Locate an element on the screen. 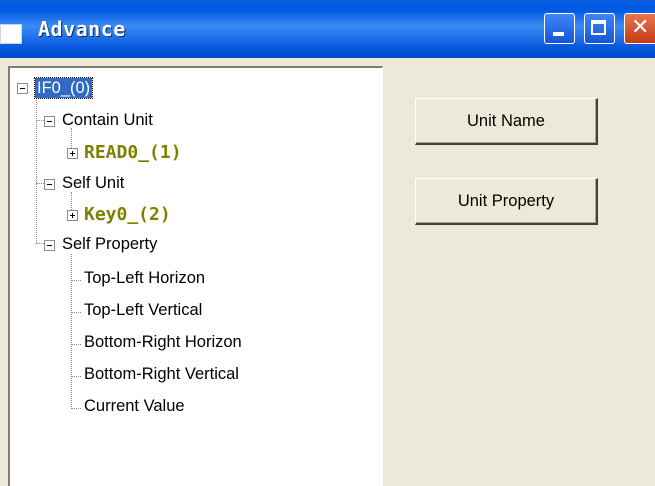 This screenshot has width=655, height=486. unit-property-button: Unit Property is located at coordinates (506, 201).